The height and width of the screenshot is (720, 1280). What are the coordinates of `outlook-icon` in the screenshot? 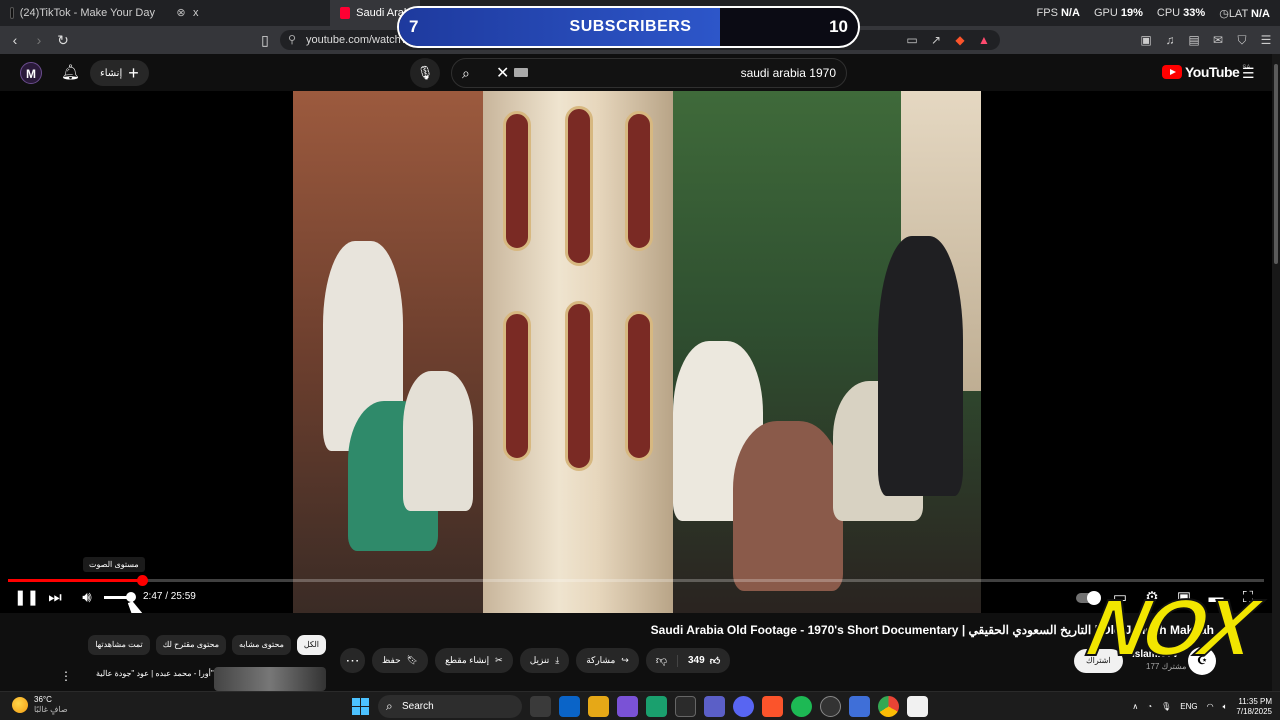 It's located at (569, 706).